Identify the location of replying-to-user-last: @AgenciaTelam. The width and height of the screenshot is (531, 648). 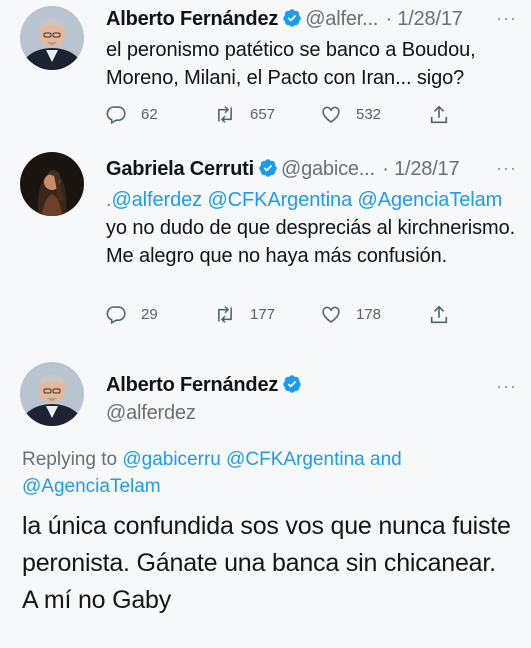
(91, 486).